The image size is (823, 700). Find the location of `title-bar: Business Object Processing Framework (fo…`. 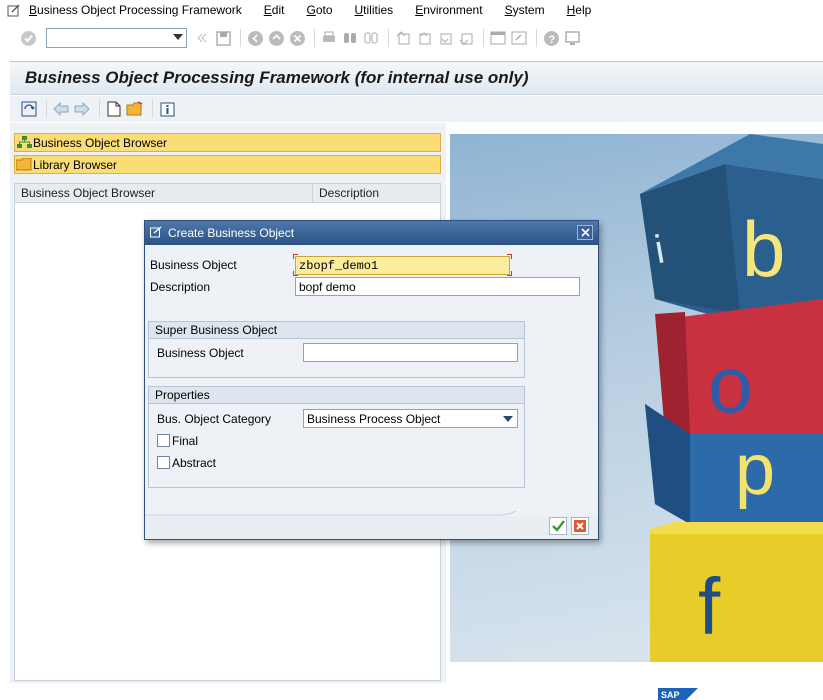

title-bar: Business Object Processing Framework (fo… is located at coordinates (416, 78).